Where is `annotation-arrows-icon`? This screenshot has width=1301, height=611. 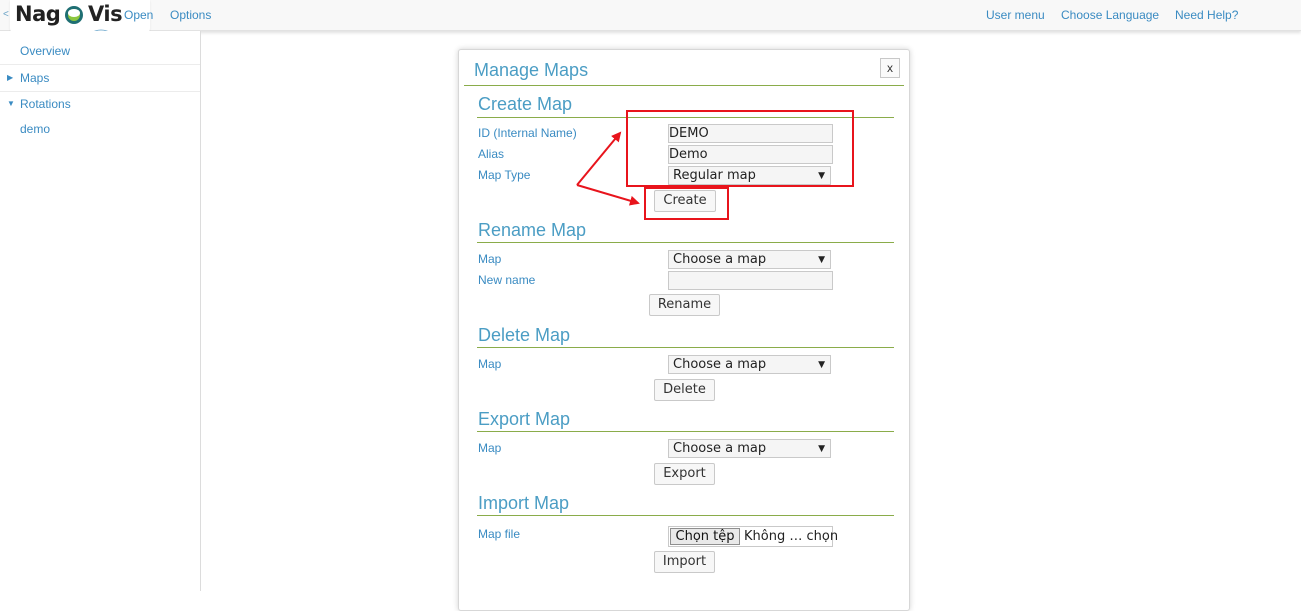 annotation-arrows-icon is located at coordinates (608, 168).